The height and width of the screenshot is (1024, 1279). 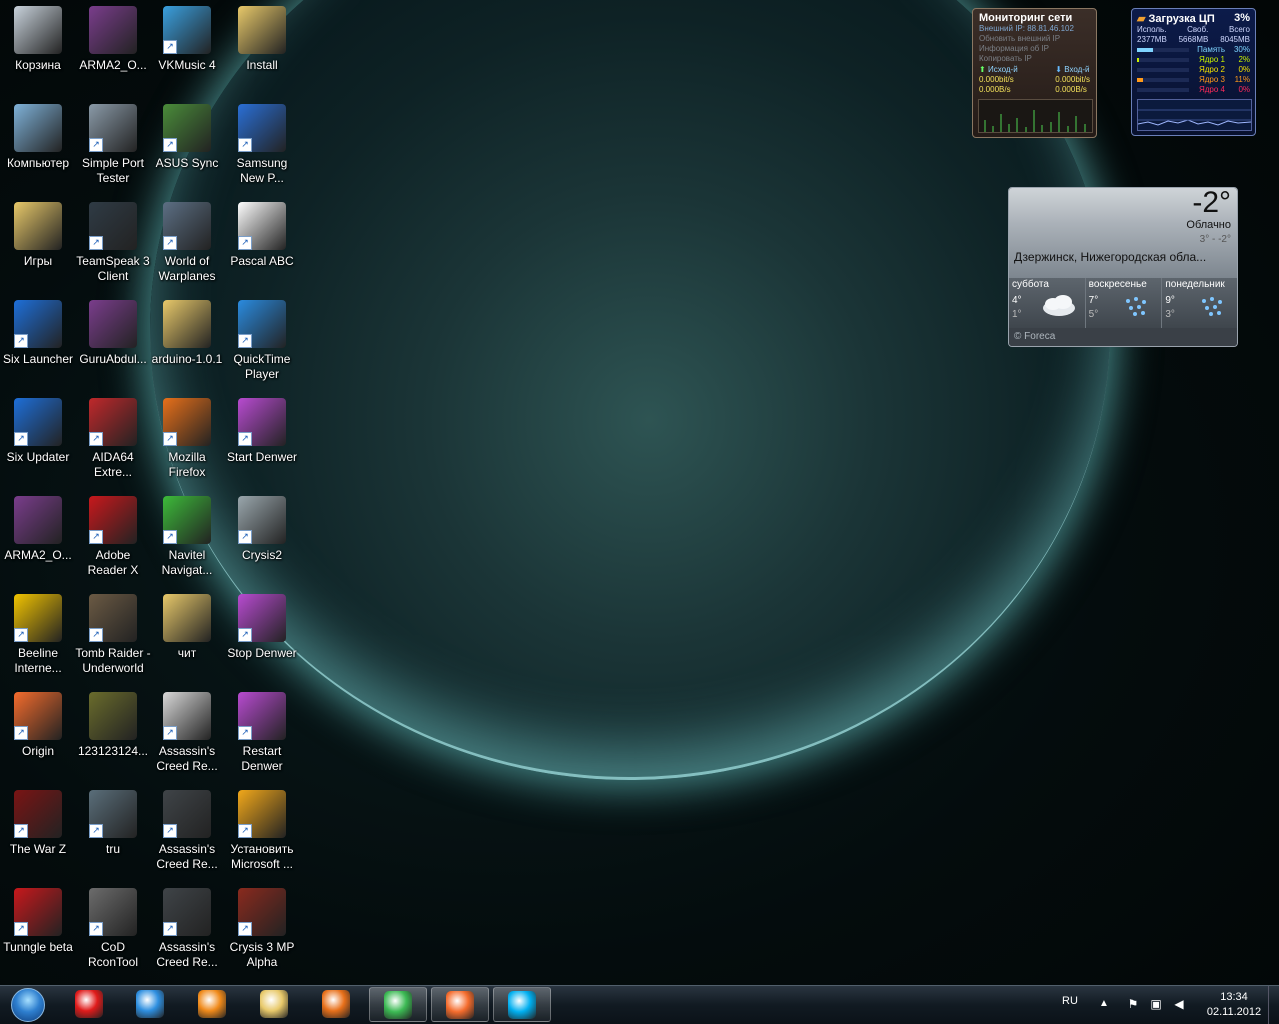 What do you see at coordinates (262, 244) in the screenshot?
I see `desktop-icon: ↗ Pascal ABC` at bounding box center [262, 244].